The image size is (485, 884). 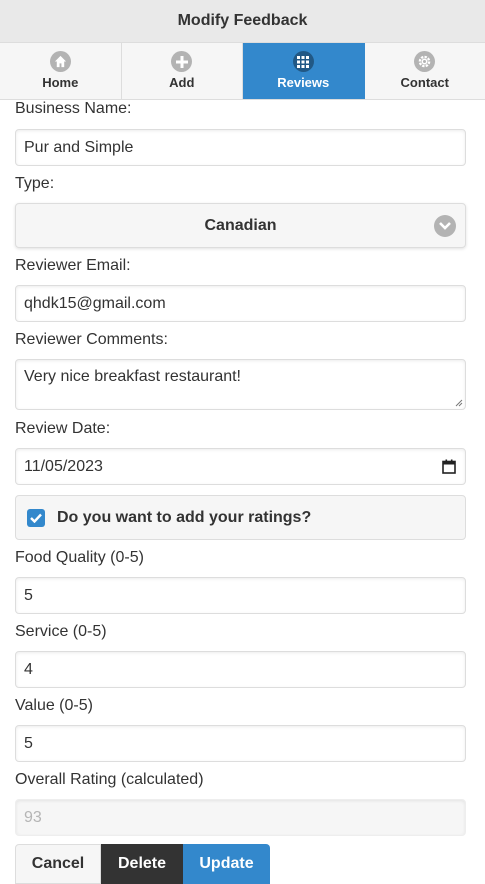 What do you see at coordinates (28, 670) in the screenshot?
I see `service-value: 4` at bounding box center [28, 670].